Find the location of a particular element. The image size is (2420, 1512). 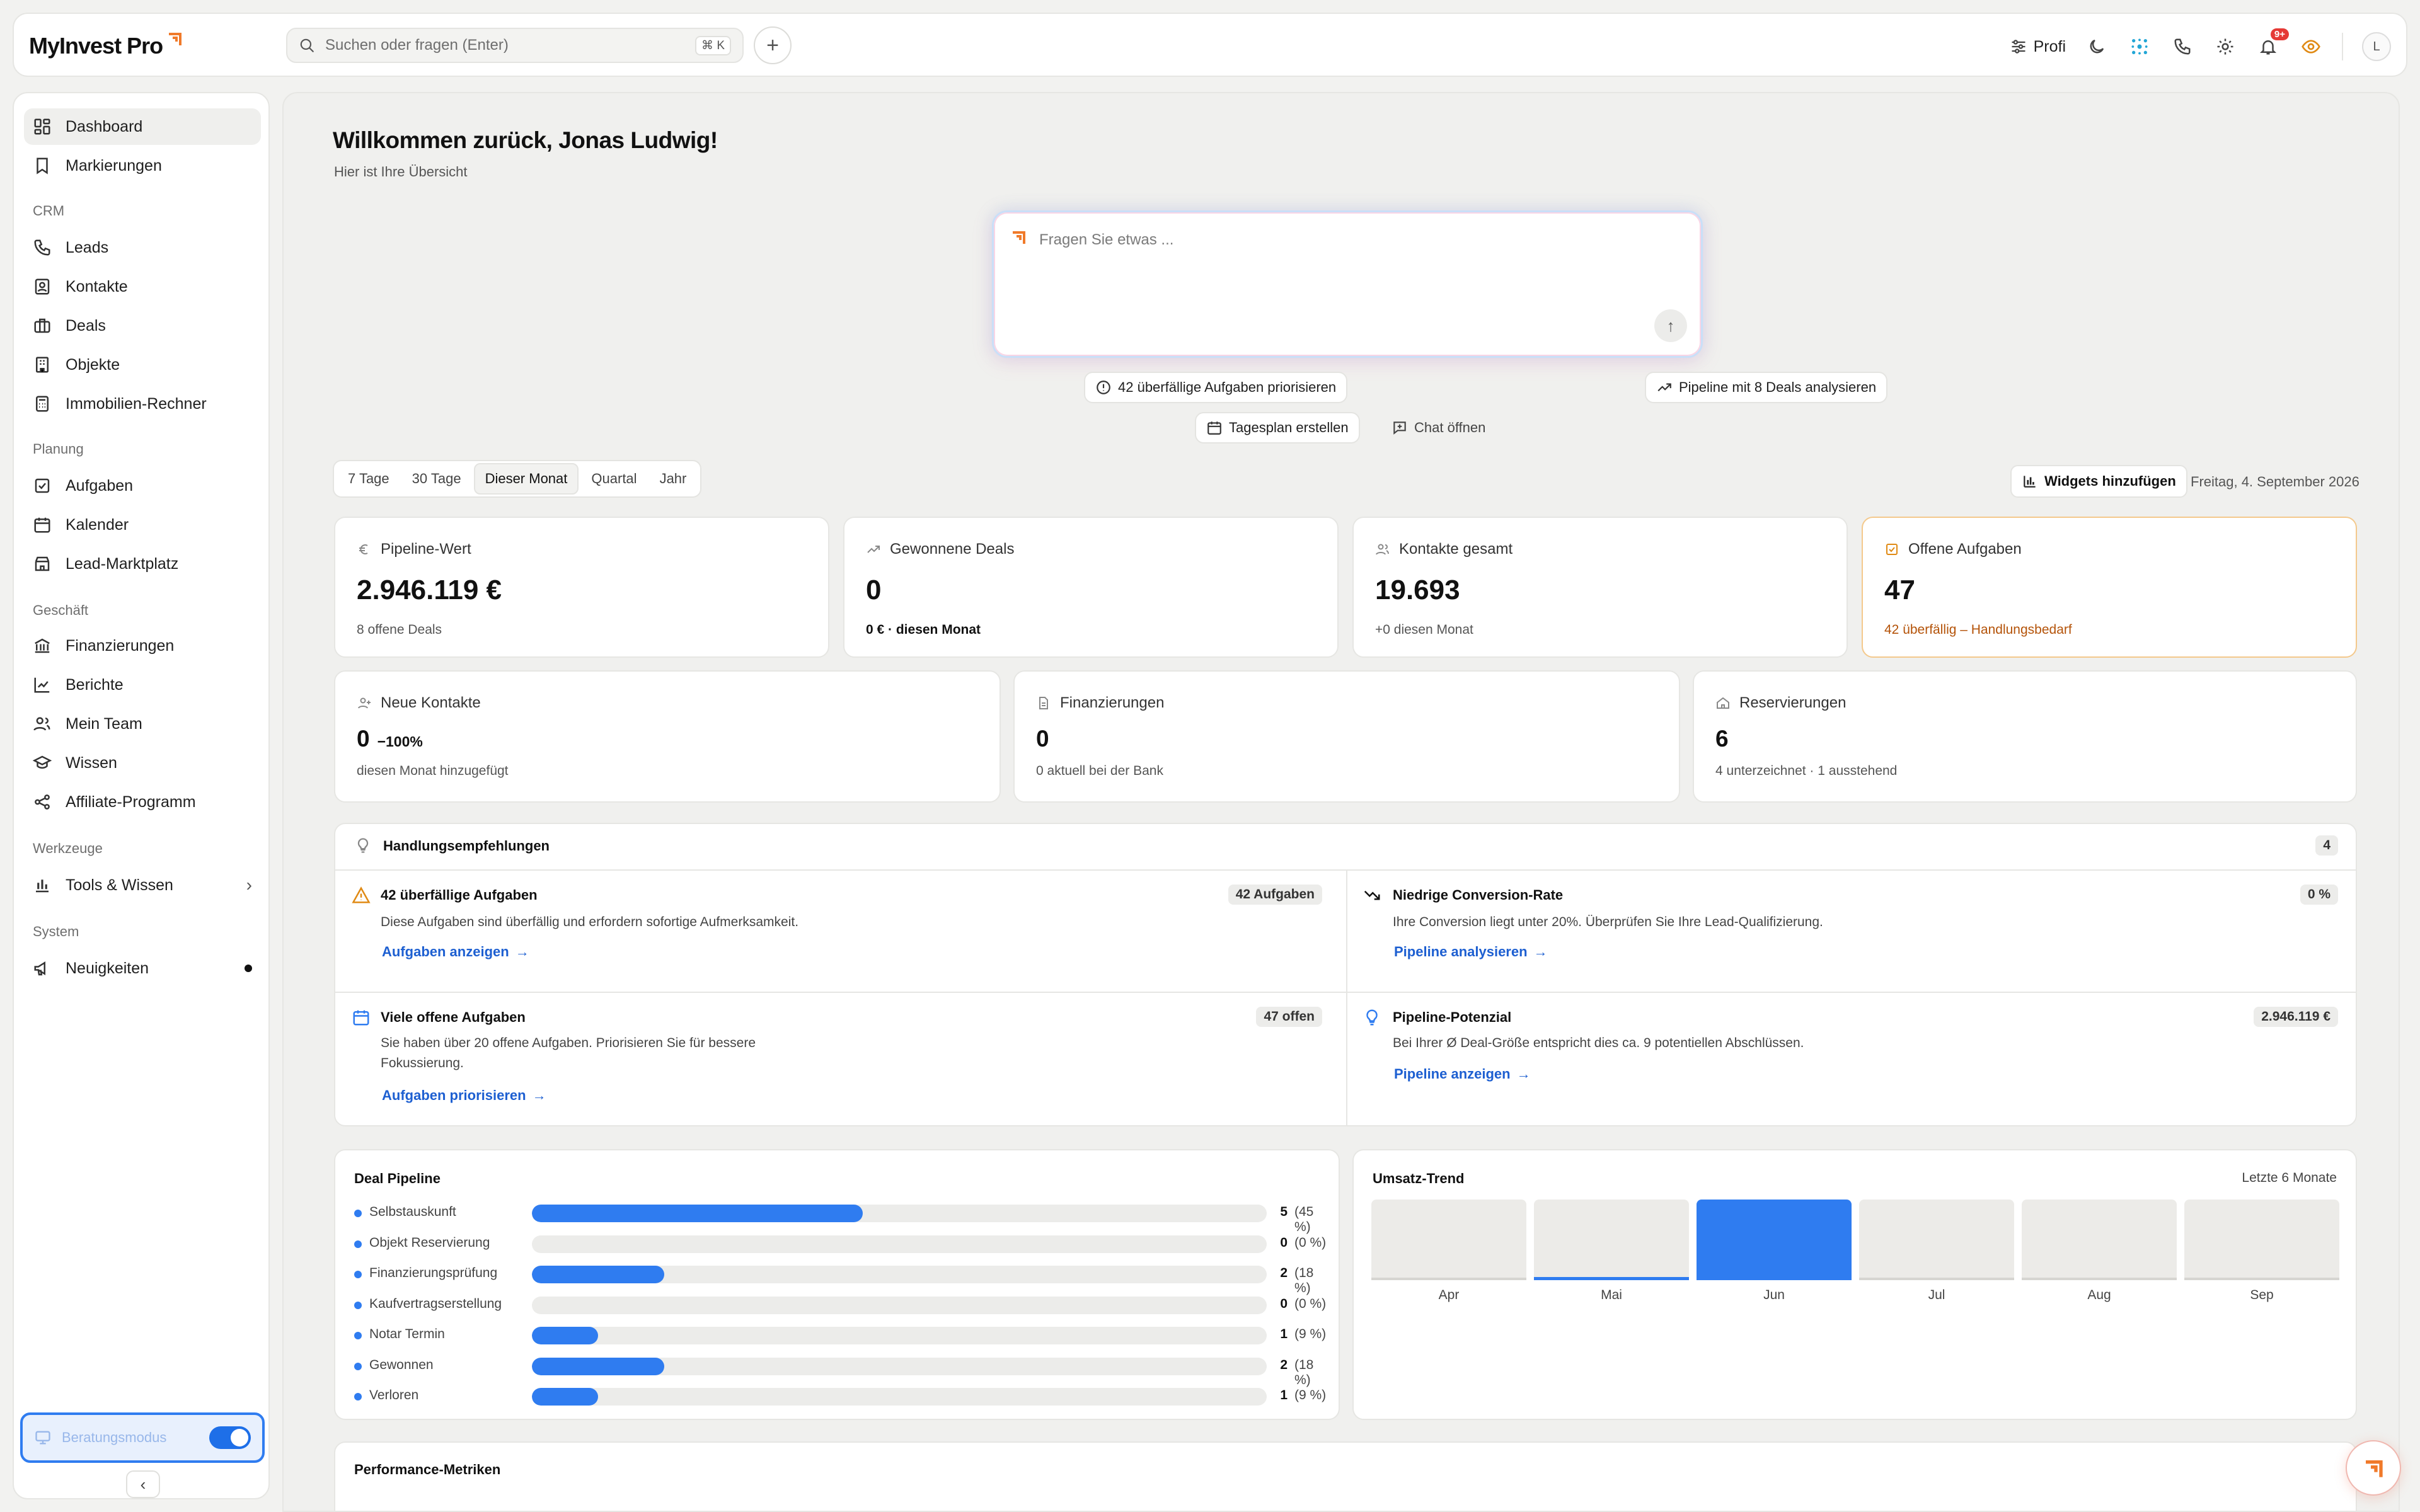

add-widgets-button: Widgets hinzufügen is located at coordinates (2098, 481).